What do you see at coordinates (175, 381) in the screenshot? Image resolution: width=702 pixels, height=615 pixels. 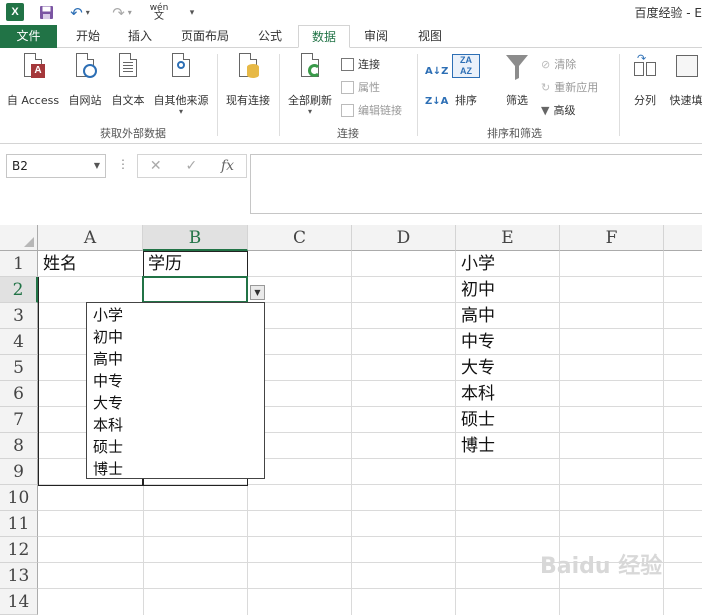 I see `dropdown-option: 中专` at bounding box center [175, 381].